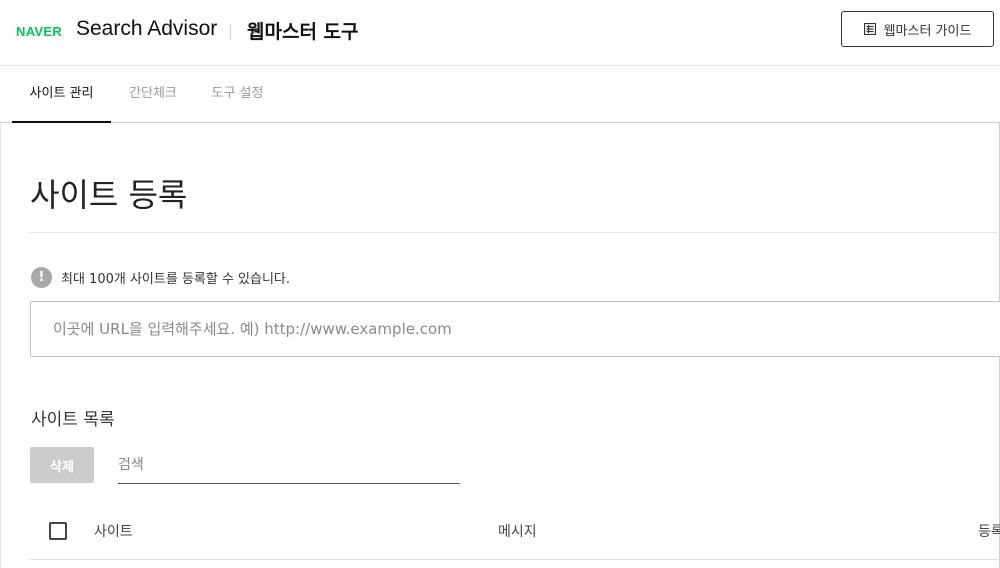 Image resolution: width=1000 pixels, height=568 pixels. I want to click on tab-site-management: 사이트 관리, so click(61, 94).